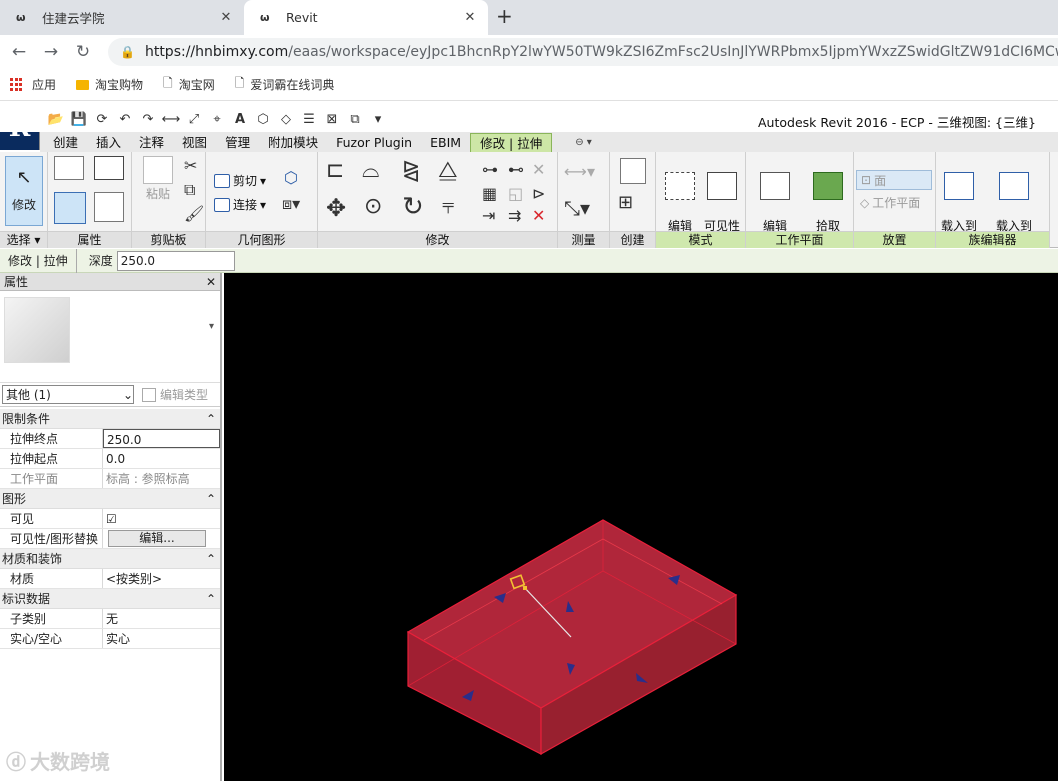 This screenshot has height=781, width=1058. Describe the element at coordinates (366, 17) in the screenshot. I see `browser-tab-revit: ѡ Revit ✕` at that location.